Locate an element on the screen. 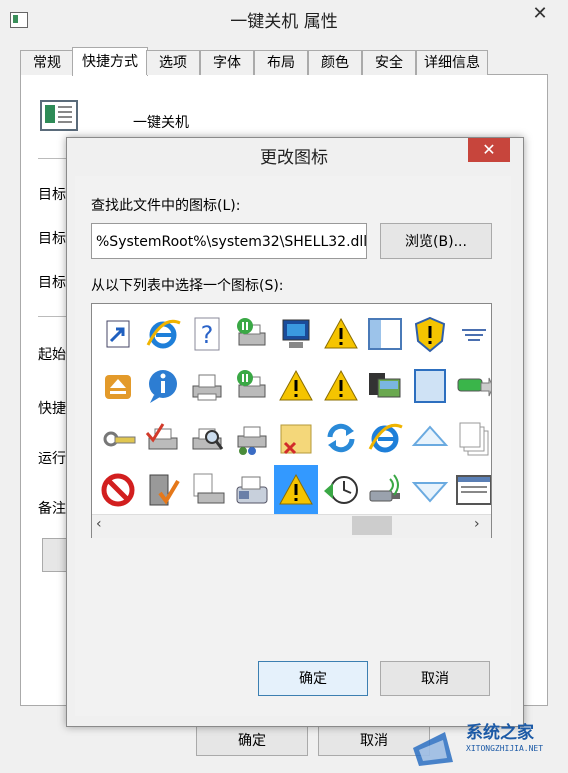  window-panel-icon is located at coordinates (385, 334).